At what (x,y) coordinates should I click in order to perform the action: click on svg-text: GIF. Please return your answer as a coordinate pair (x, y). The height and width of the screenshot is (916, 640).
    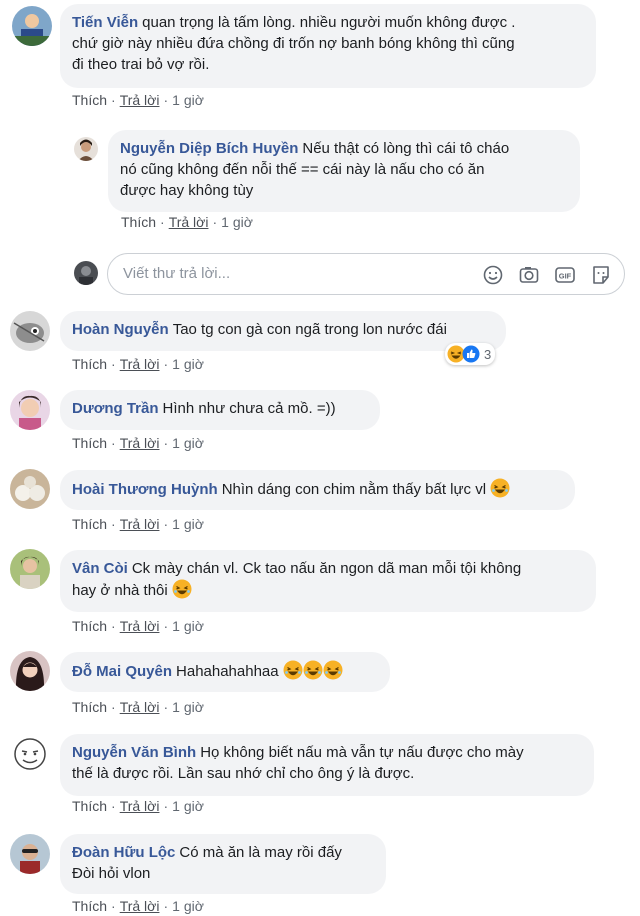
    Looking at the image, I should click on (565, 276).